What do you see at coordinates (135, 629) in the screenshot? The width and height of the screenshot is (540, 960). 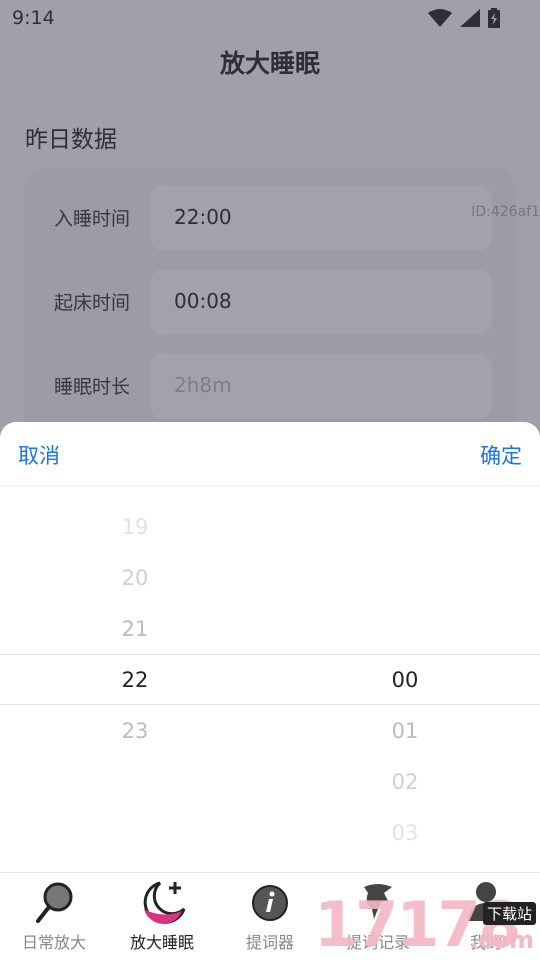 I see `hour-option: 21` at bounding box center [135, 629].